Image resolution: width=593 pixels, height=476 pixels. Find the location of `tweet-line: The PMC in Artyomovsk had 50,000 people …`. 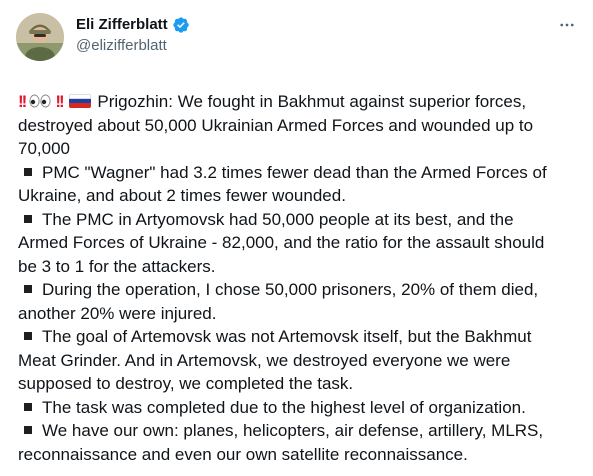

tweet-line: The PMC in Artyomovsk had 50,000 people … is located at coordinates (300, 220).